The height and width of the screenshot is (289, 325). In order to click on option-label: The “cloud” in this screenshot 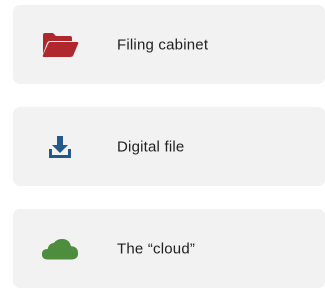, I will do `click(156, 248)`.